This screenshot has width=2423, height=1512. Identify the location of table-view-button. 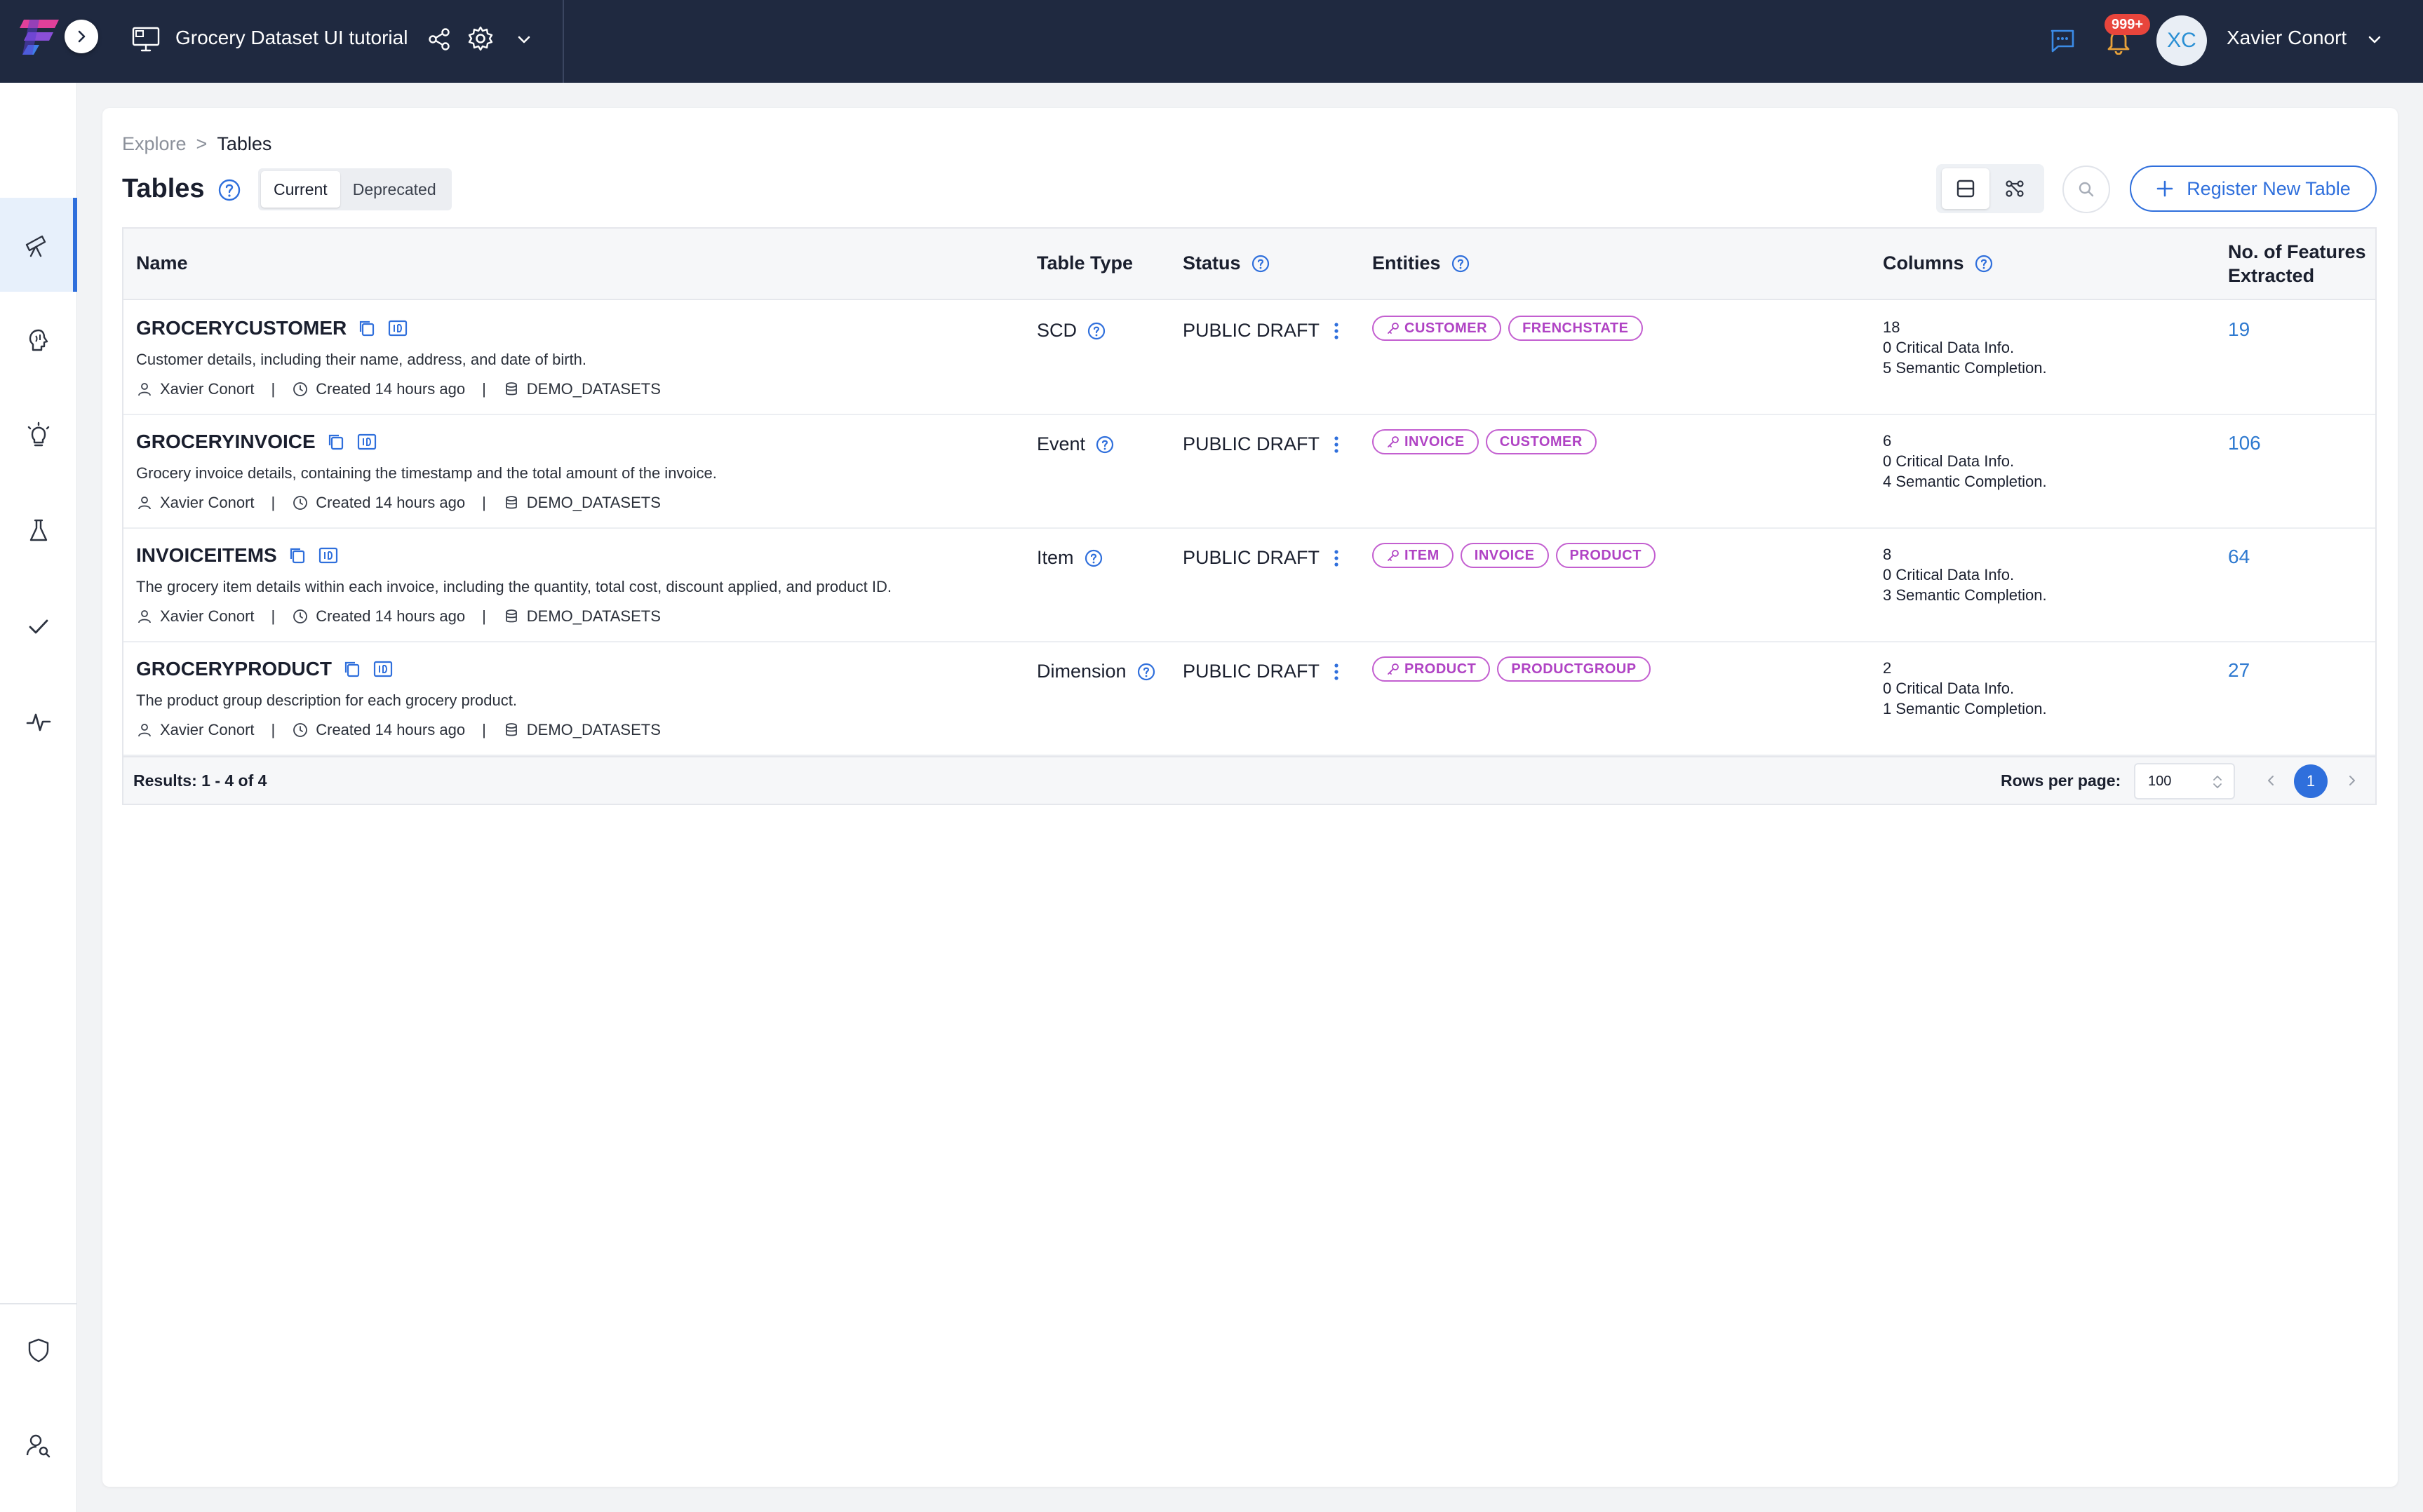
(1966, 188).